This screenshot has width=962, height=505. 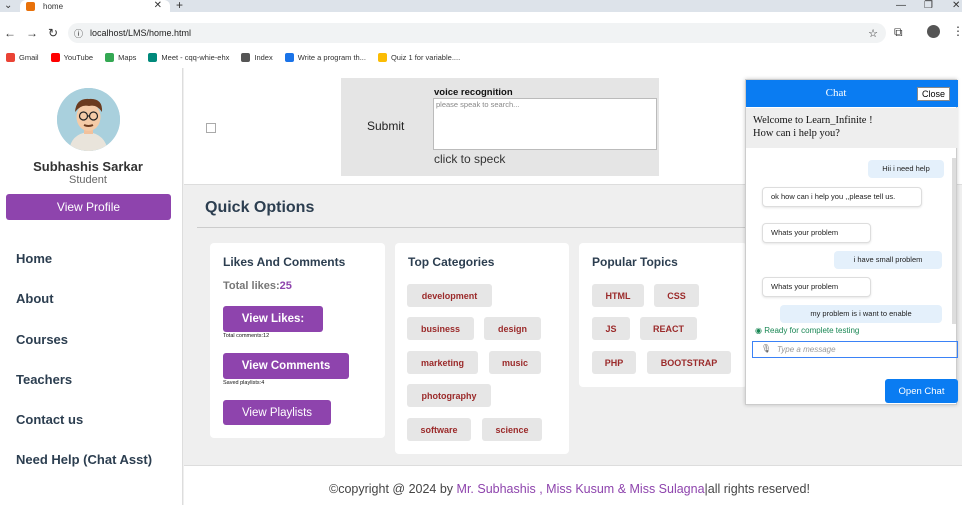 What do you see at coordinates (668, 328) in the screenshot?
I see `topic-react: REACT` at bounding box center [668, 328].